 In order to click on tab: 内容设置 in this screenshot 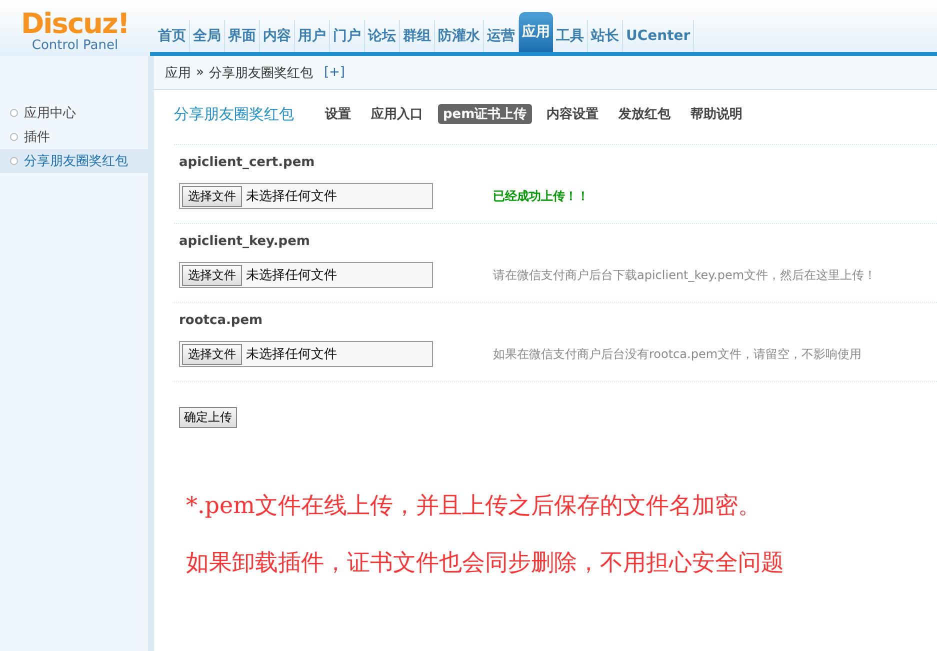, I will do `click(573, 114)`.